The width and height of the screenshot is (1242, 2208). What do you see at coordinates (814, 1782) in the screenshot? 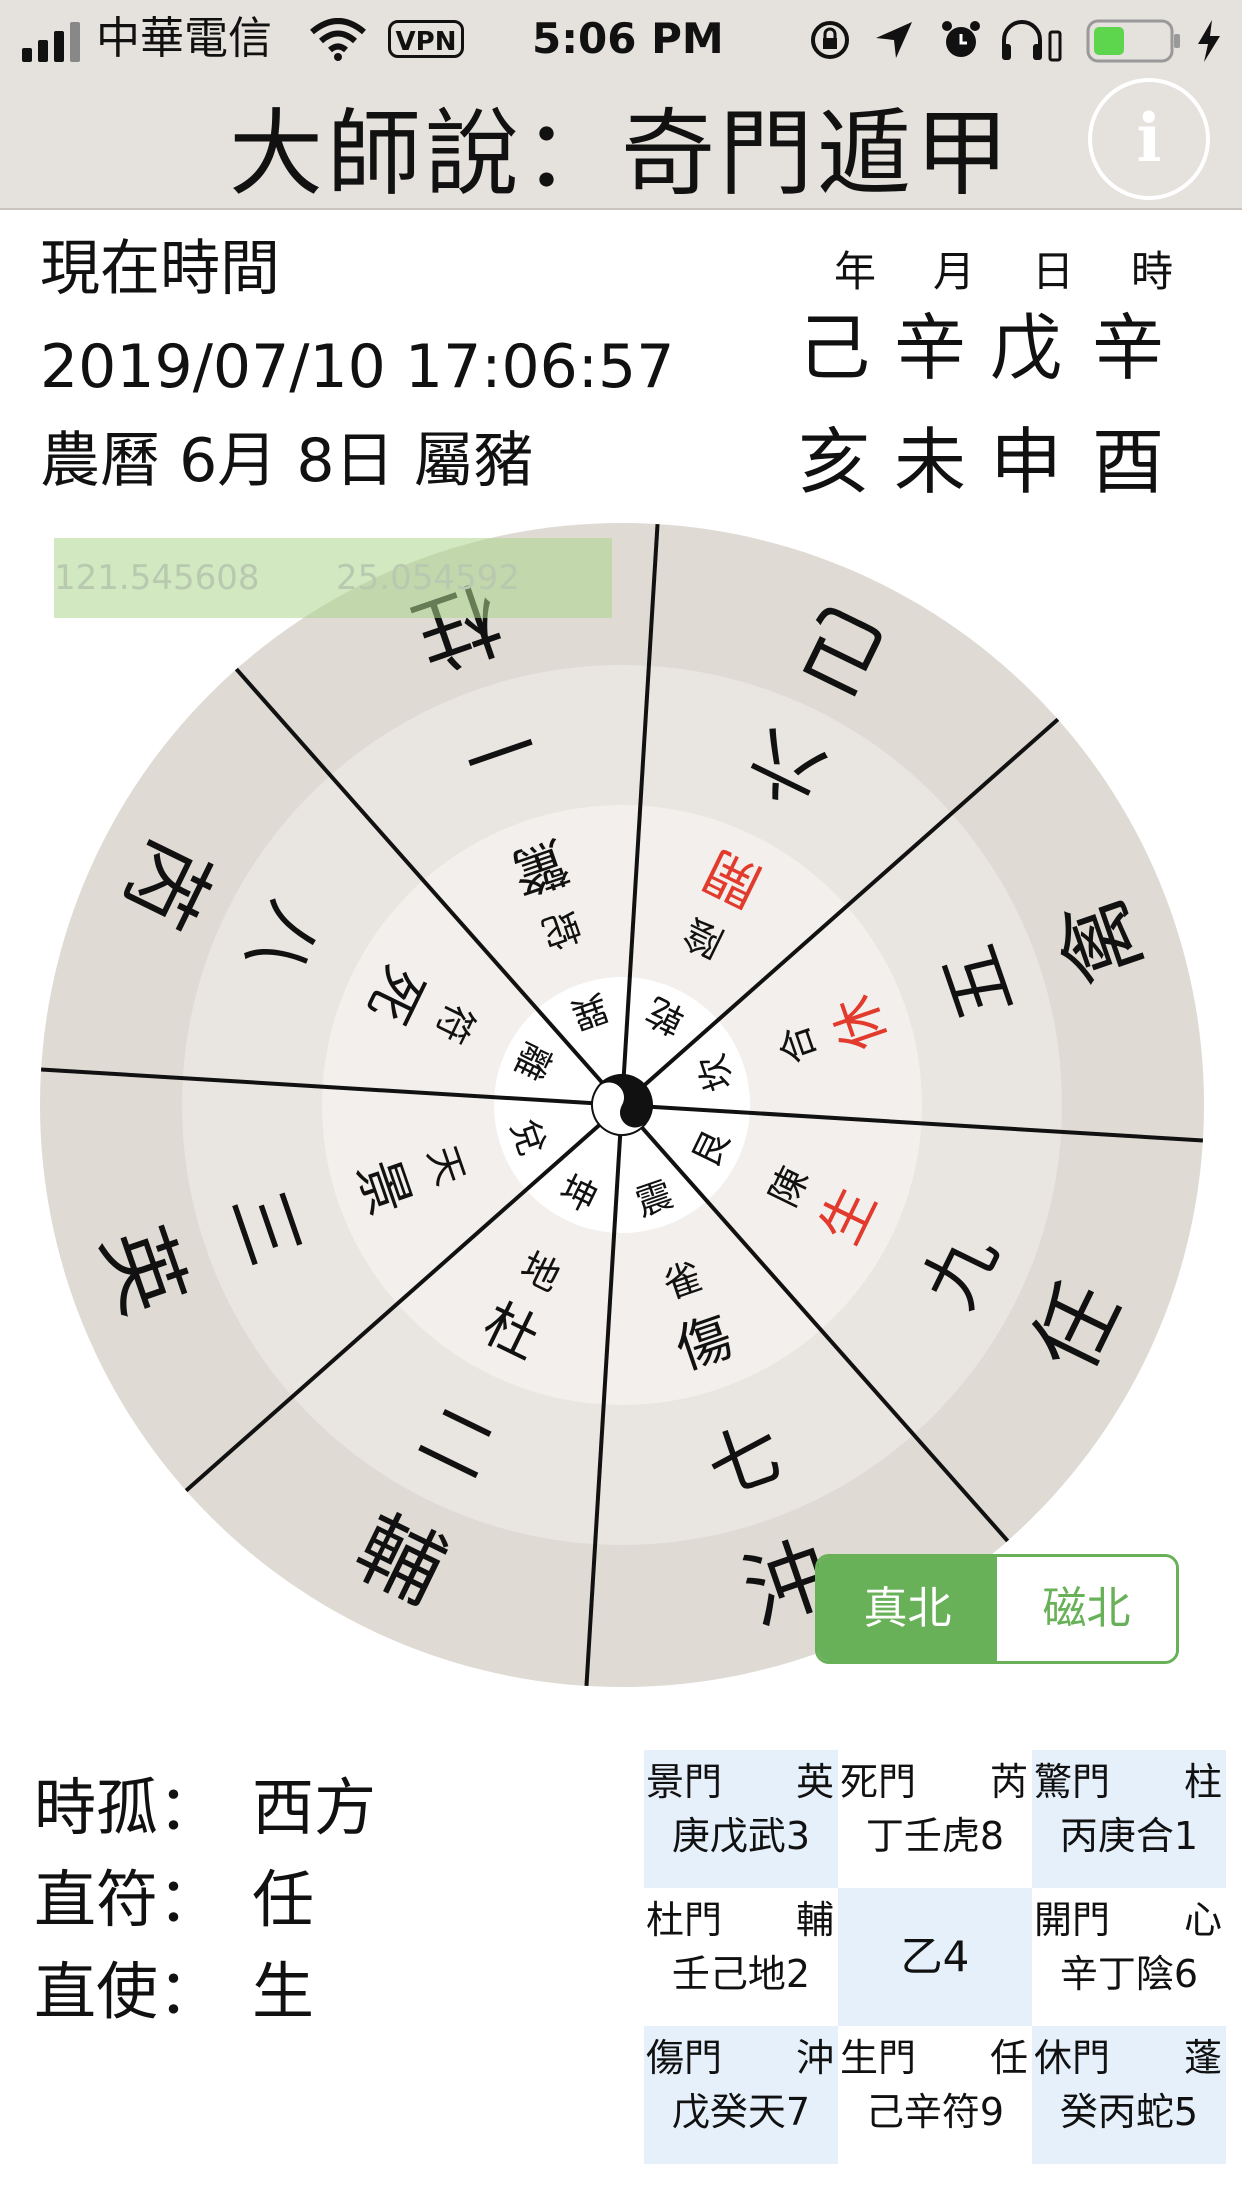
I see `palace-star: 英` at bounding box center [814, 1782].